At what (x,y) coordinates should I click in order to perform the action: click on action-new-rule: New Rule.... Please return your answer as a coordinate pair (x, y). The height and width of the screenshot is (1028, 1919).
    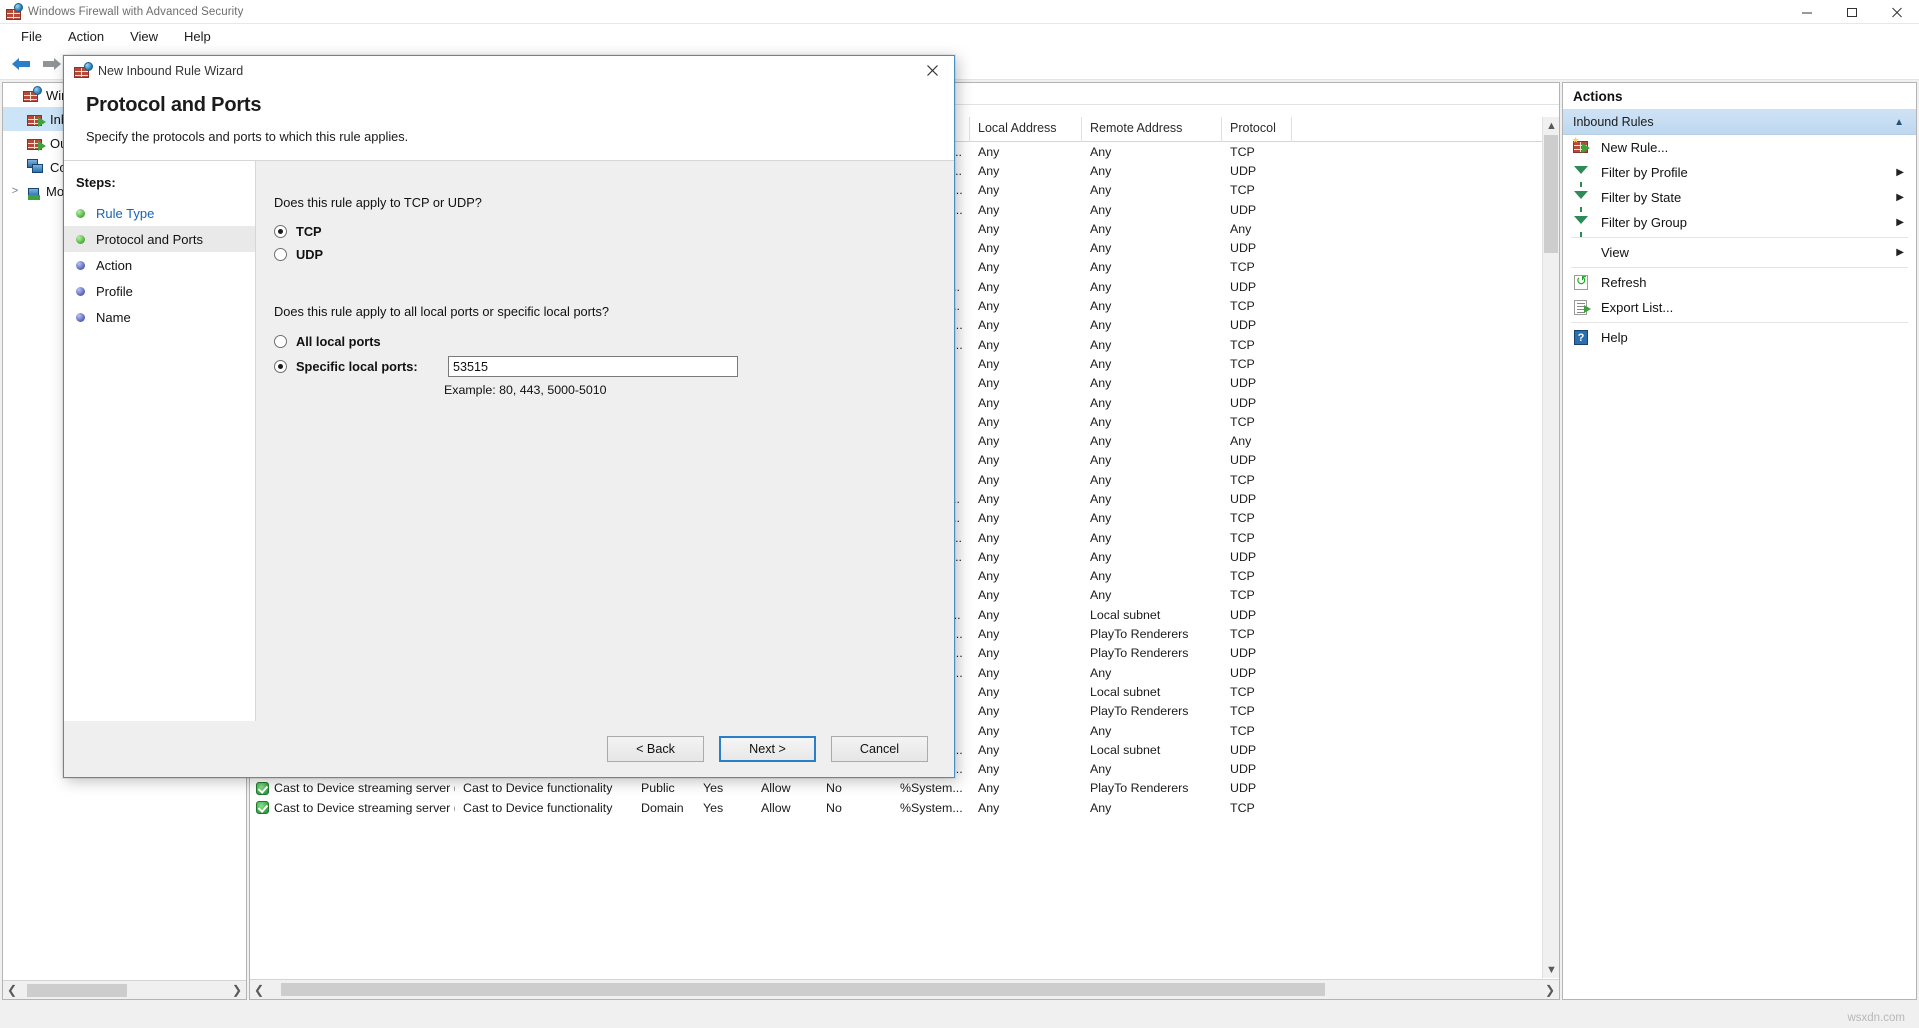
    Looking at the image, I should click on (1739, 147).